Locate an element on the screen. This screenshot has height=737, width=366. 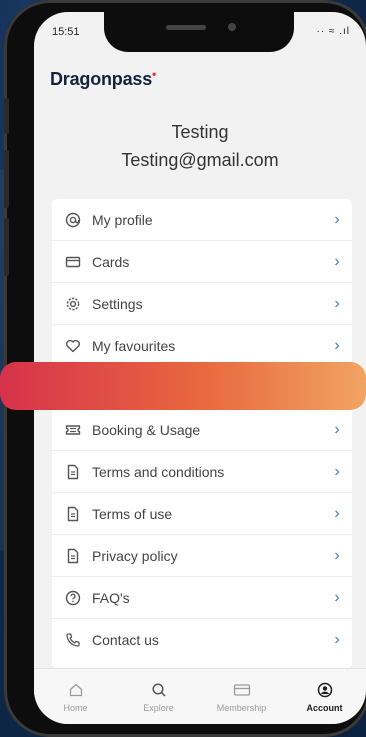
brand-name: Dragonpass is located at coordinates (101, 79).